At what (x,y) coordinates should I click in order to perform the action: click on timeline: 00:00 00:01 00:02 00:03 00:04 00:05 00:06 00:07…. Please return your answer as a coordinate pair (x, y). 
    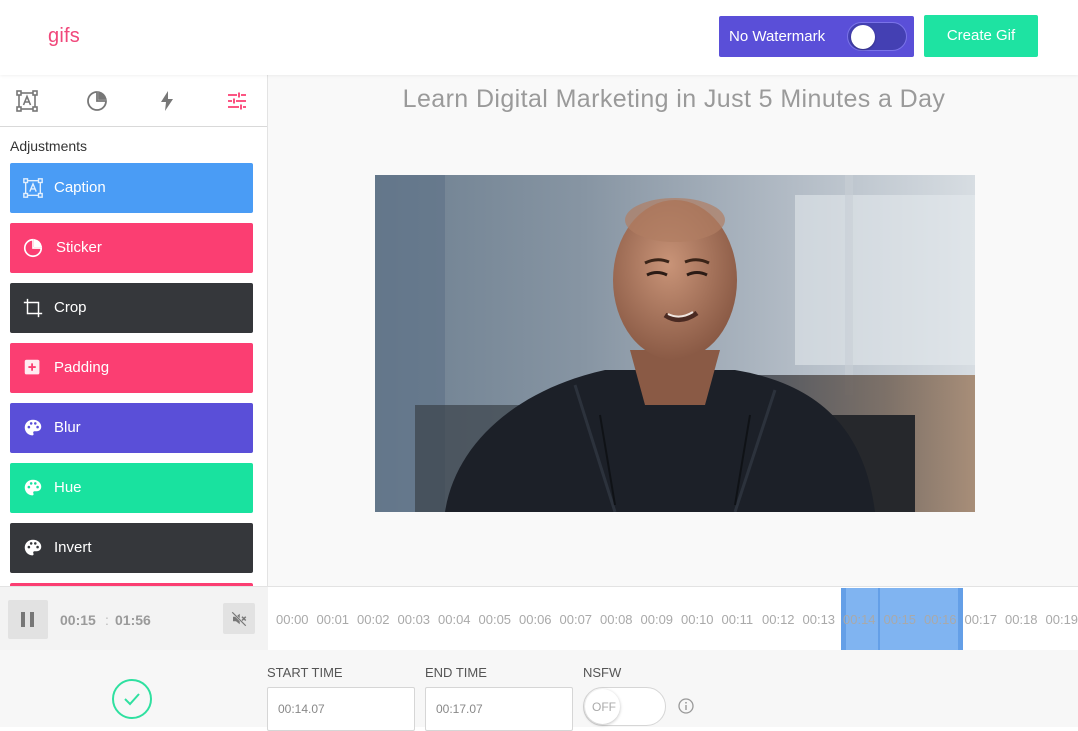
    Looking at the image, I should click on (673, 618).